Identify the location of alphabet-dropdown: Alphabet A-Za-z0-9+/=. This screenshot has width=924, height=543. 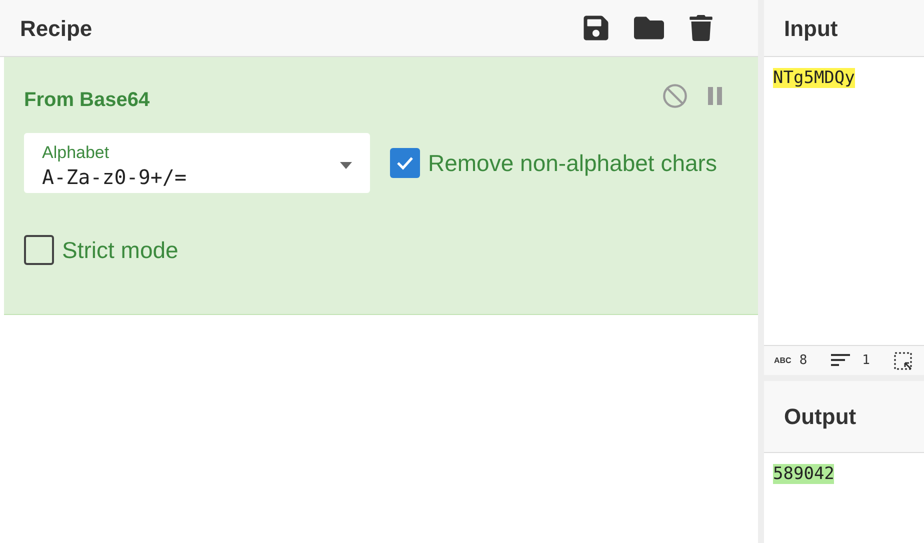
(197, 163).